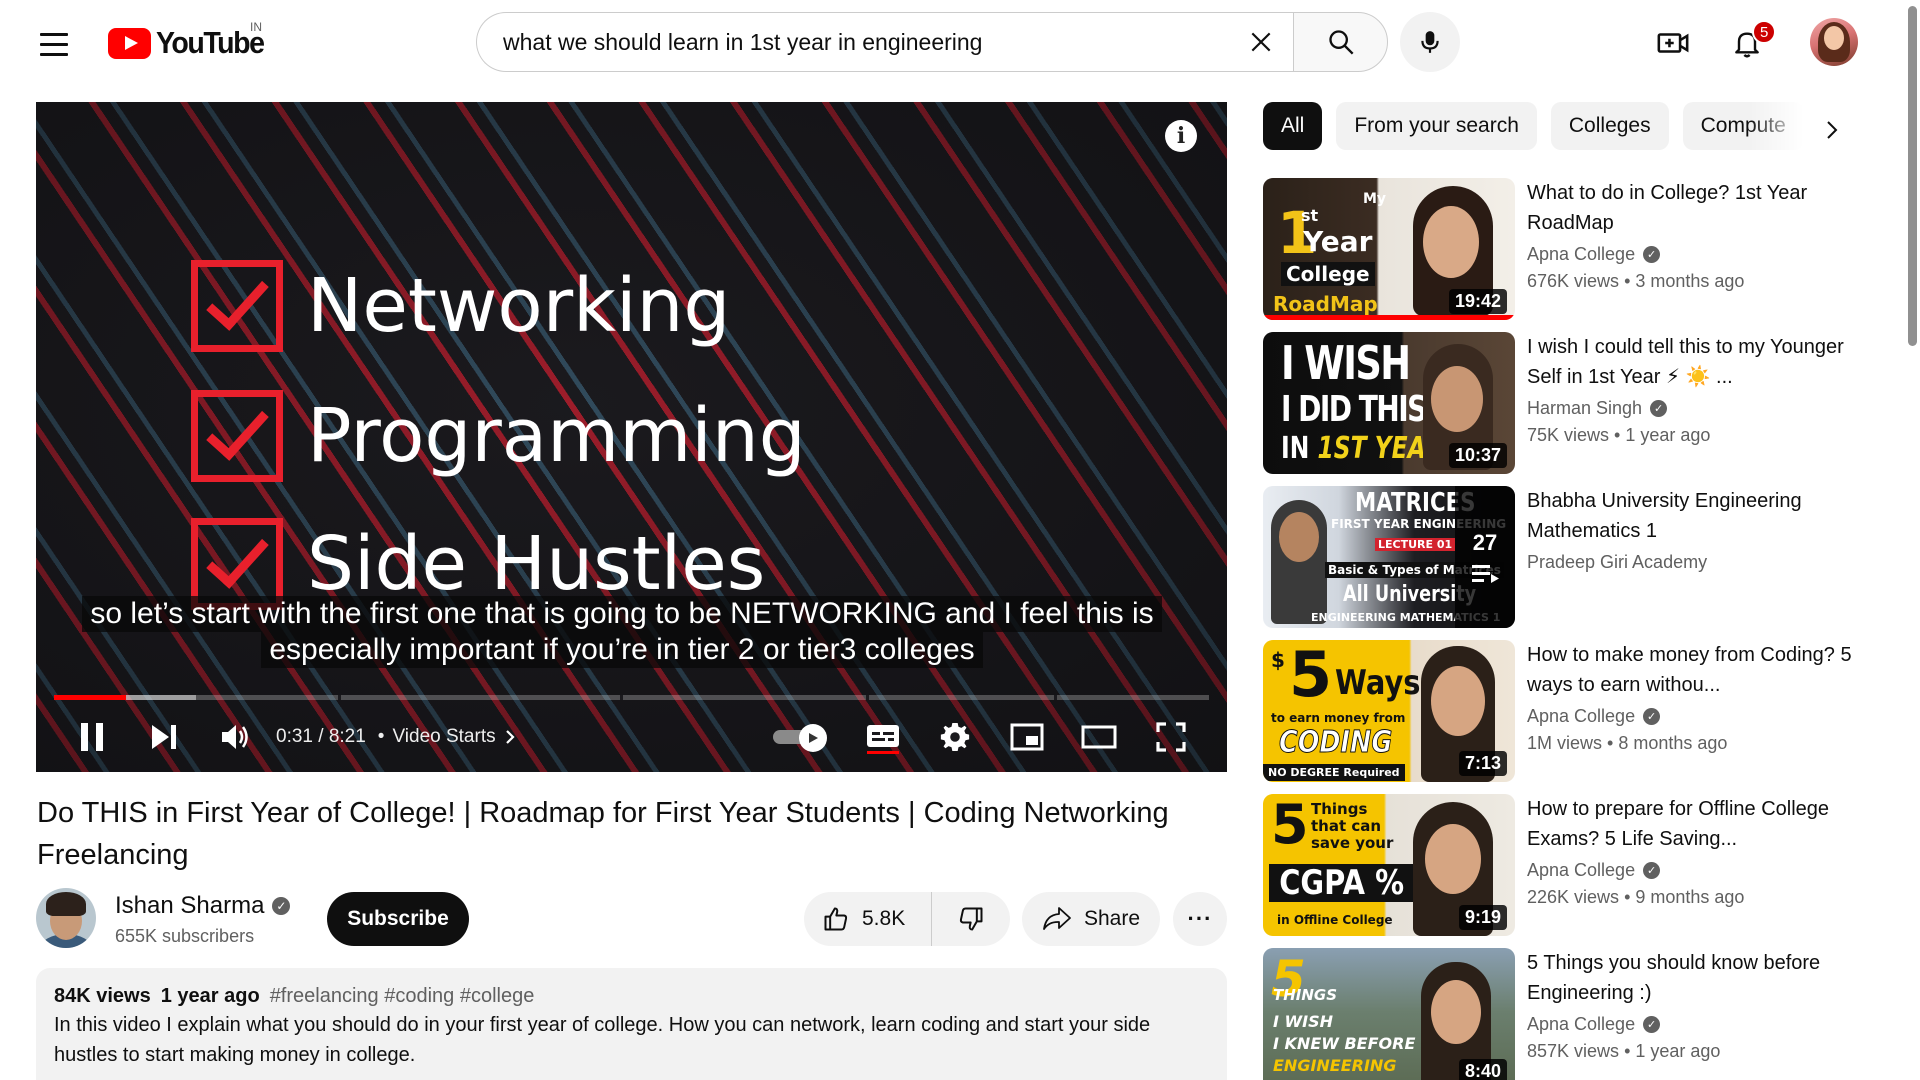 Image resolution: width=1920 pixels, height=1080 pixels. Describe the element at coordinates (90, 697) in the screenshot. I see `played-bar` at that location.